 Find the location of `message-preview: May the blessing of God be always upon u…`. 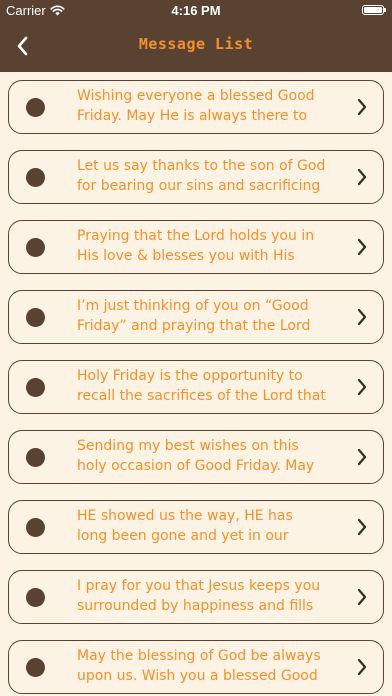

message-preview: May the blessing of God be always upon u… is located at coordinates (199, 666).